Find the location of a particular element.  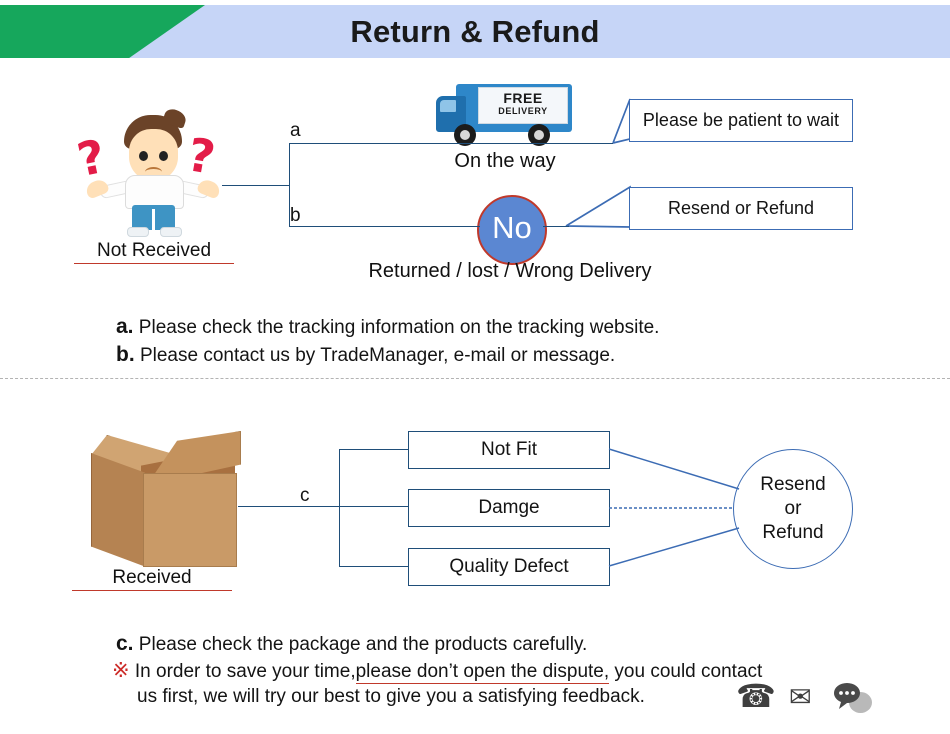

note-c-key: c. is located at coordinates (125, 643).